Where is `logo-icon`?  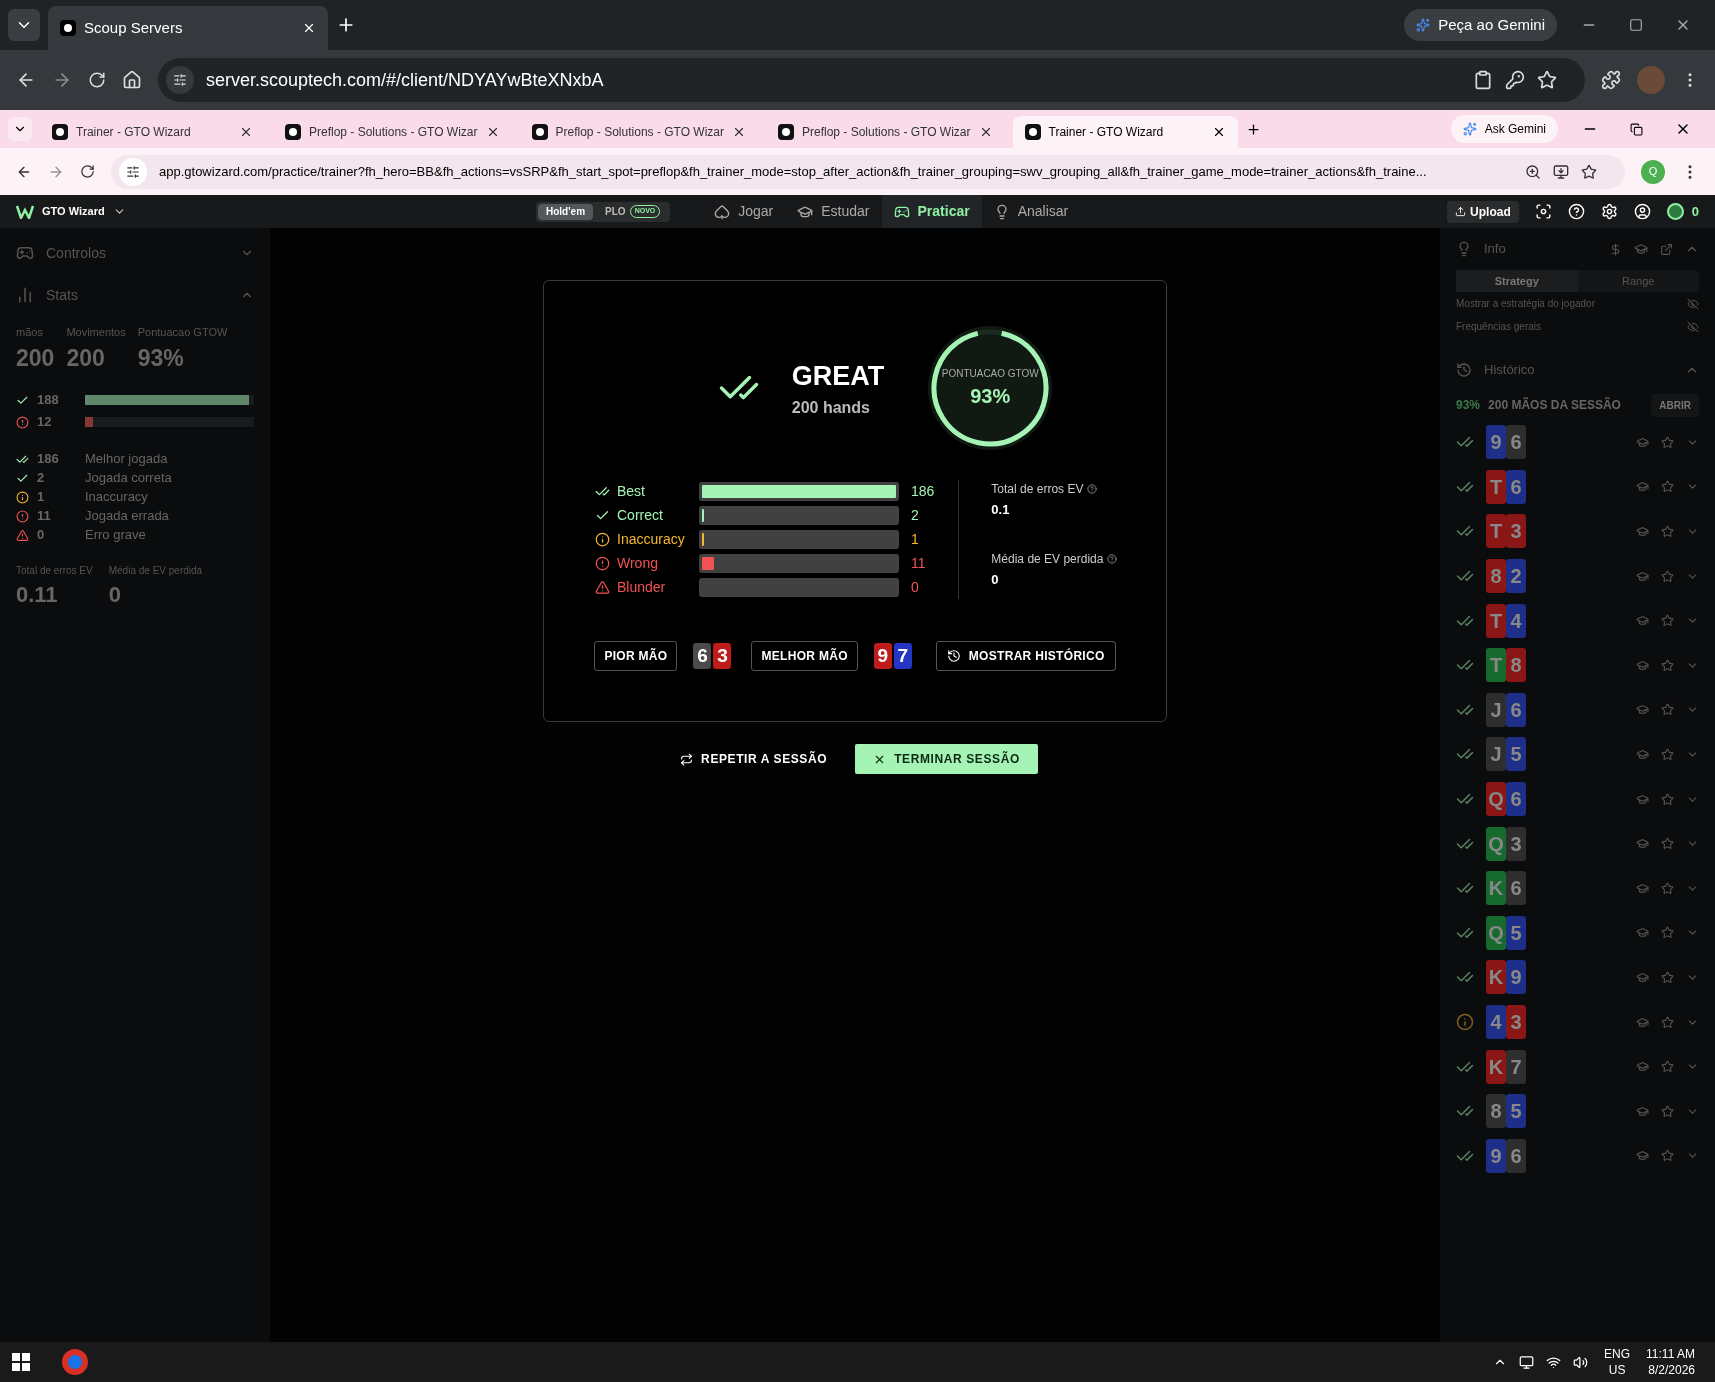 logo-icon is located at coordinates (25, 211).